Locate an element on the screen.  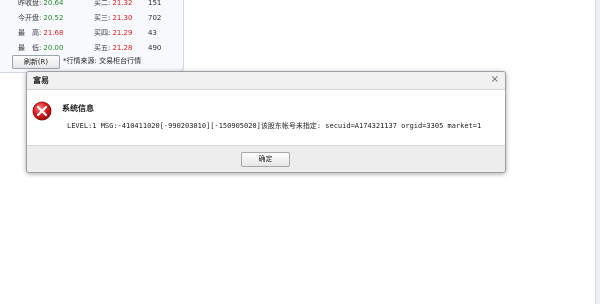
quote-row-prev-close: 昨收盘: 20.64 is located at coordinates (40, 5).